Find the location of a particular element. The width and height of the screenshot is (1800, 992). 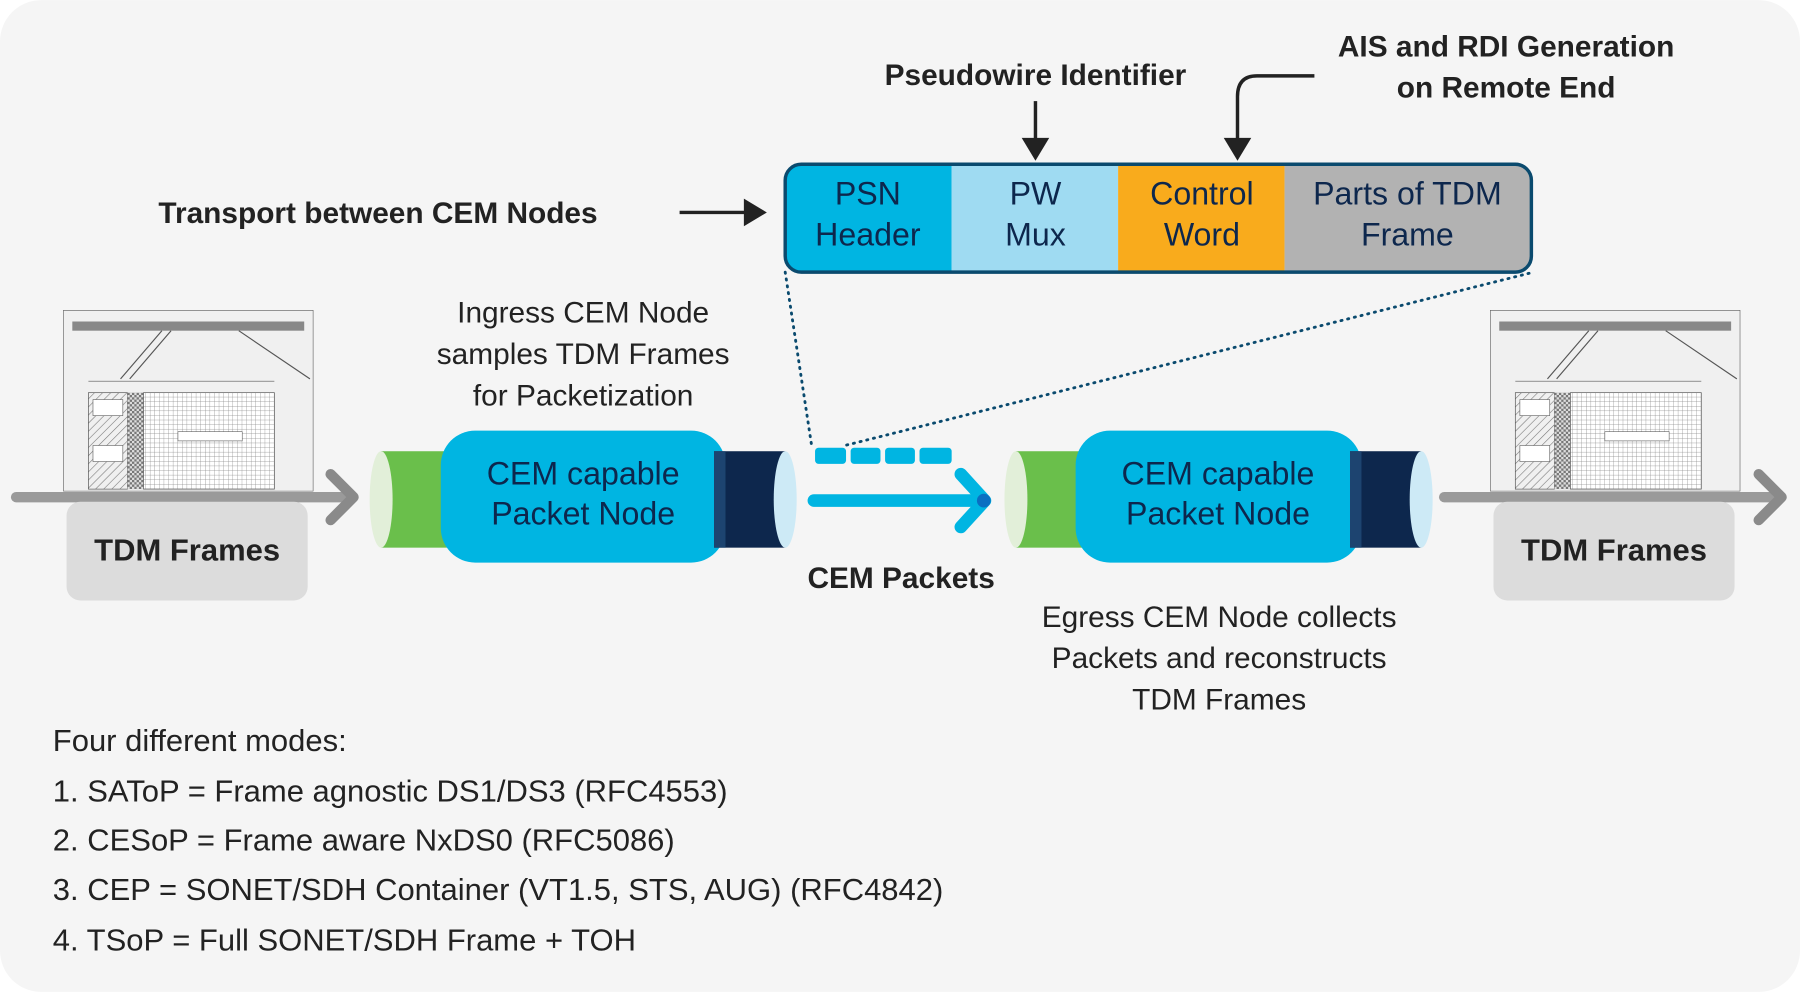

pw-label-1: PW is located at coordinates (1036, 193).